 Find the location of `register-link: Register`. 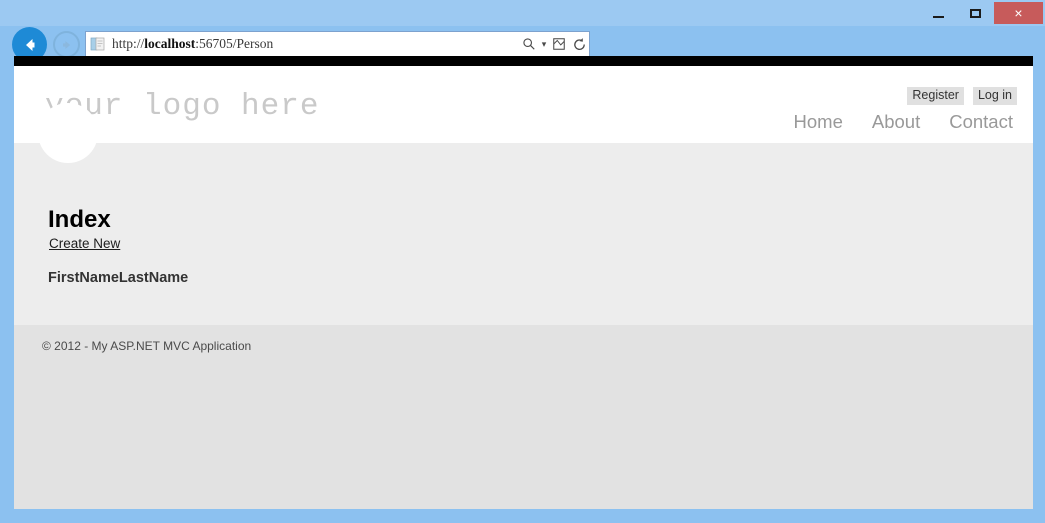

register-link: Register is located at coordinates (935, 96).